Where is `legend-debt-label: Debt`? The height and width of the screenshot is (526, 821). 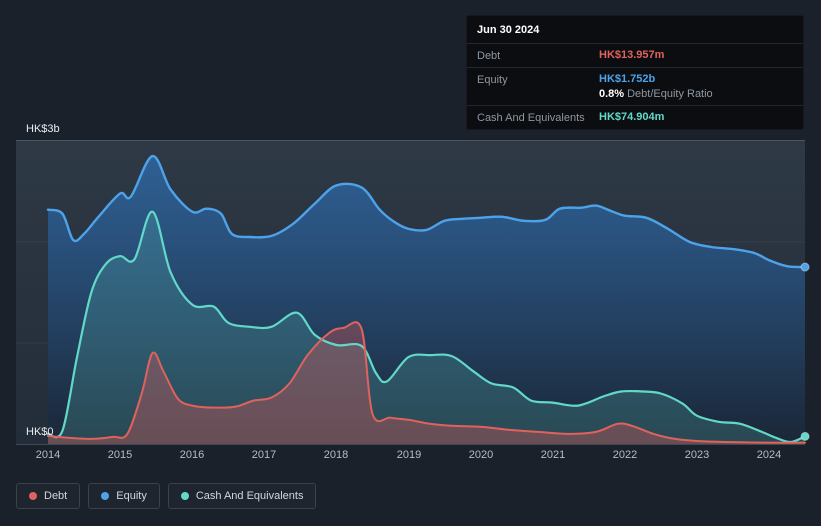
legend-debt-label: Debt is located at coordinates (56, 496).